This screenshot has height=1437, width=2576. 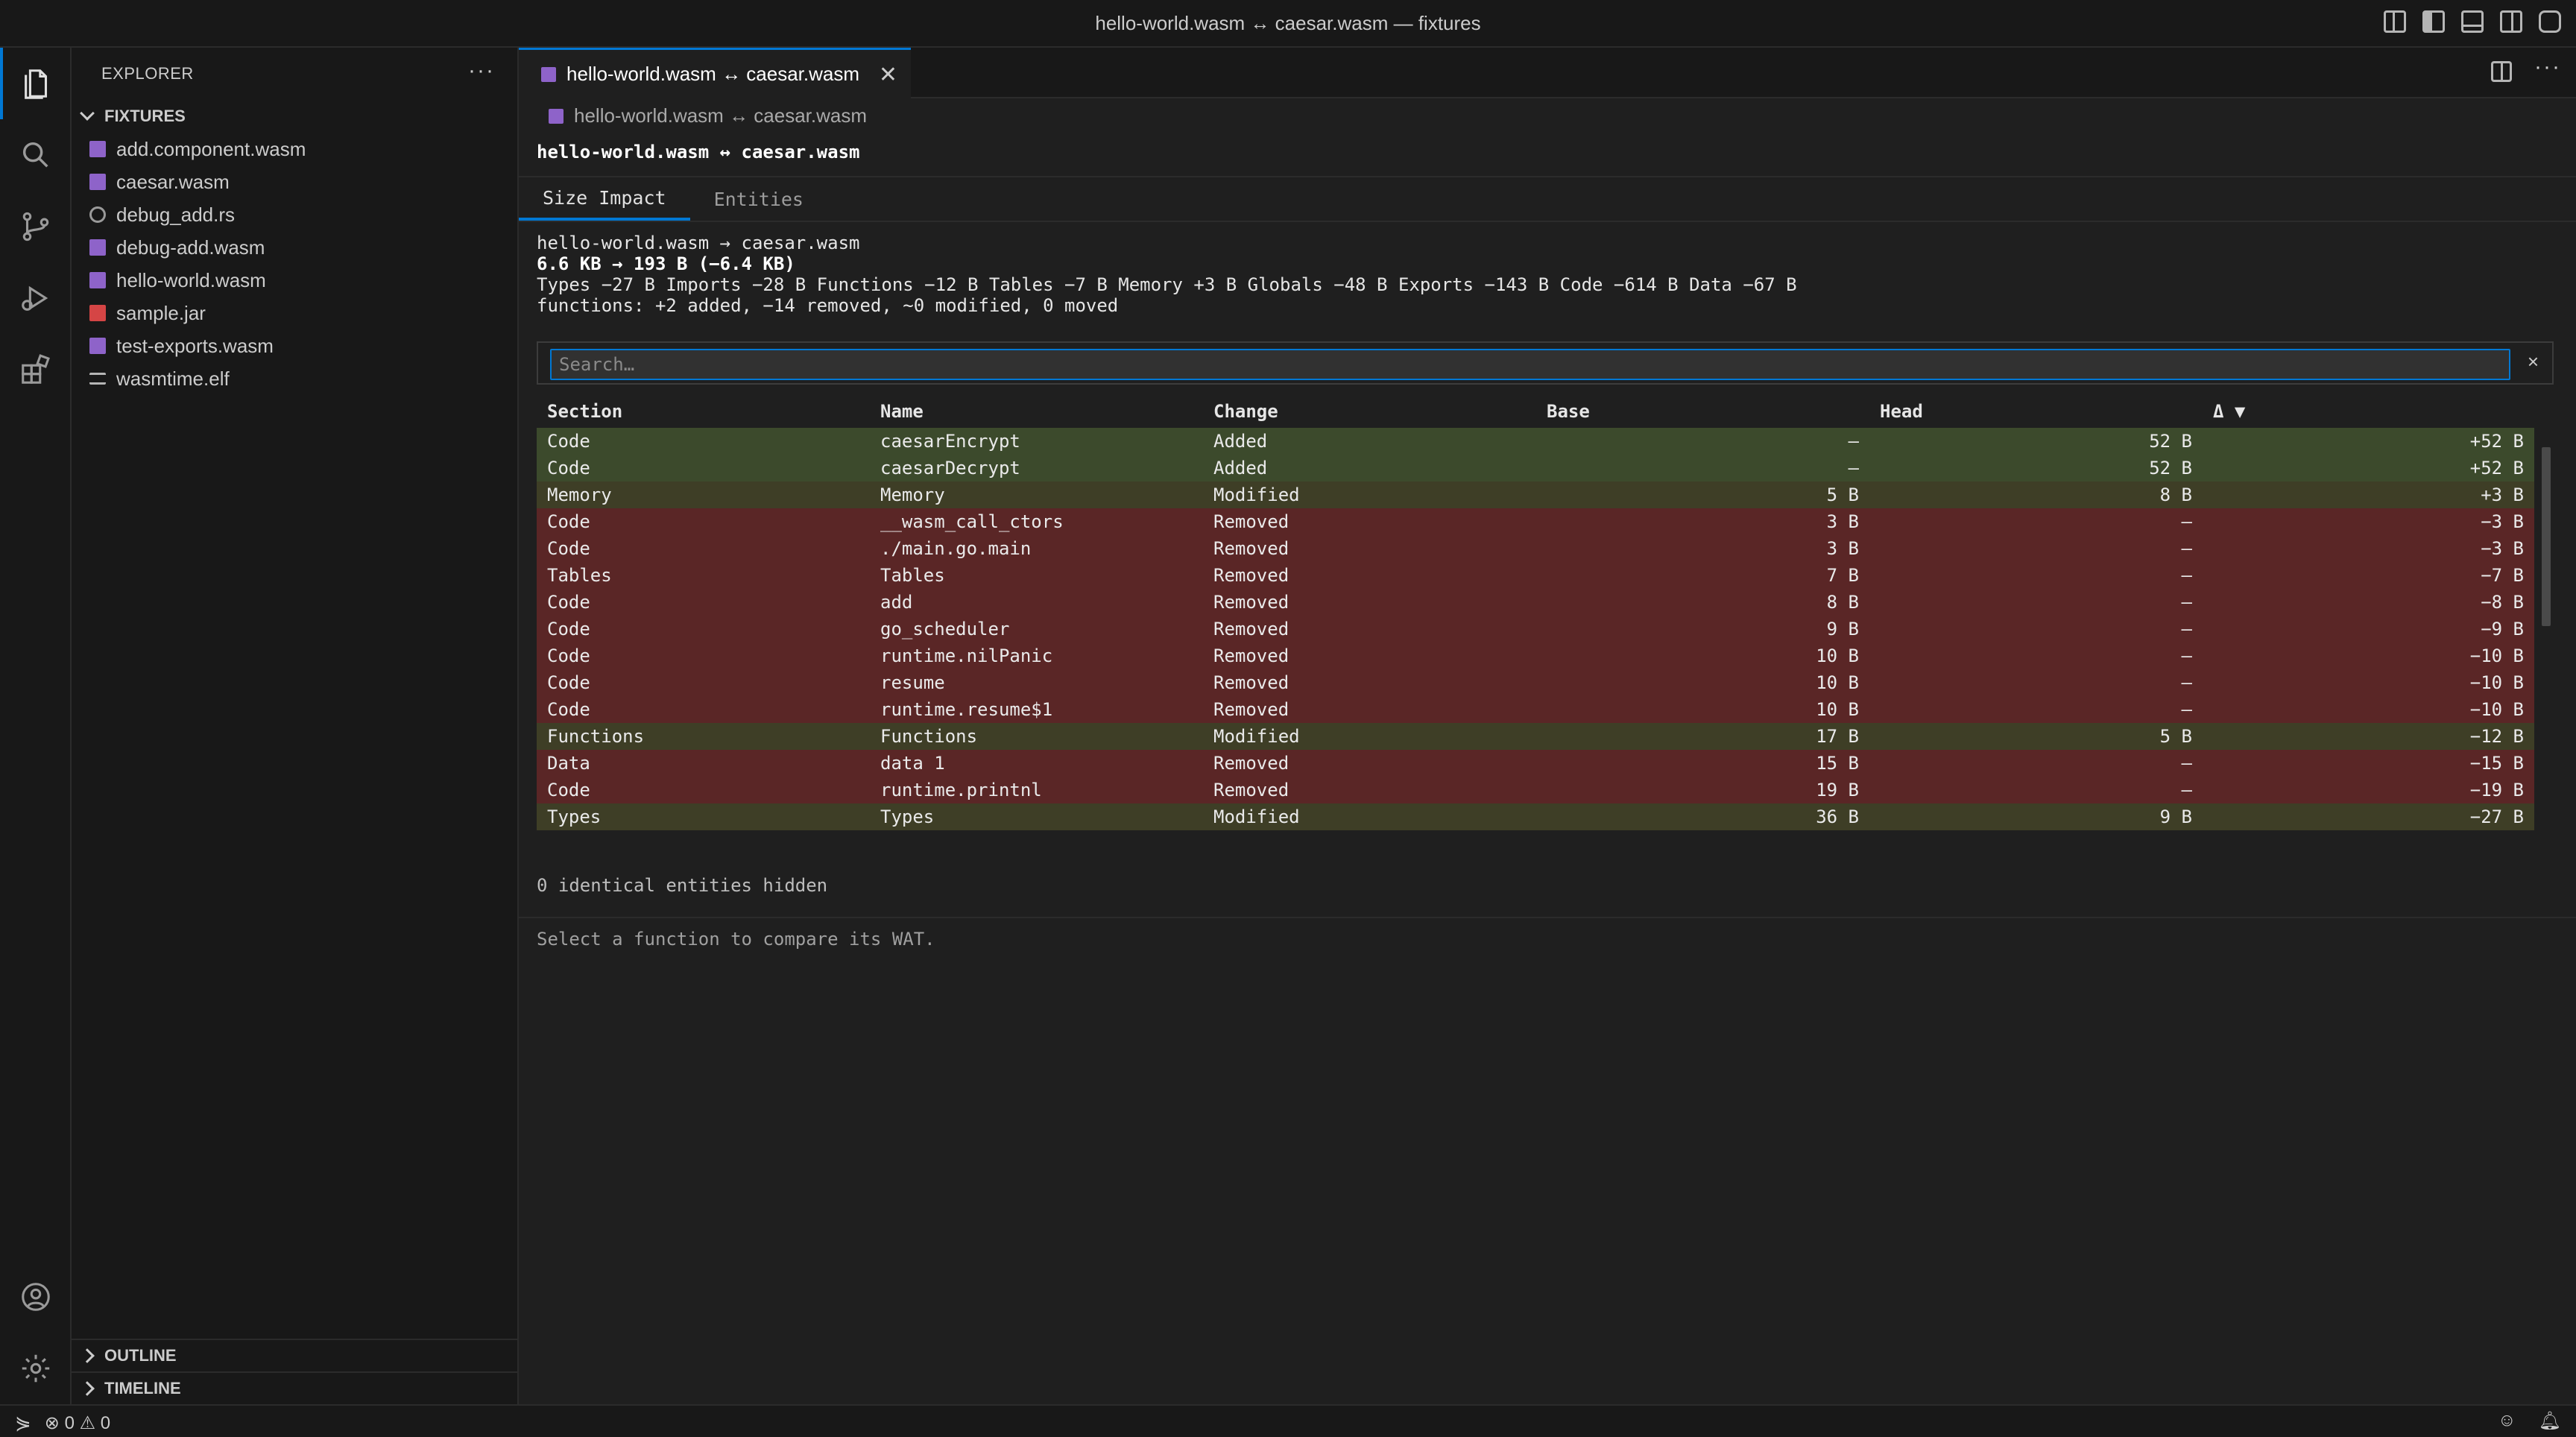 What do you see at coordinates (2395, 21) in the screenshot?
I see `customize-layout-icon` at bounding box center [2395, 21].